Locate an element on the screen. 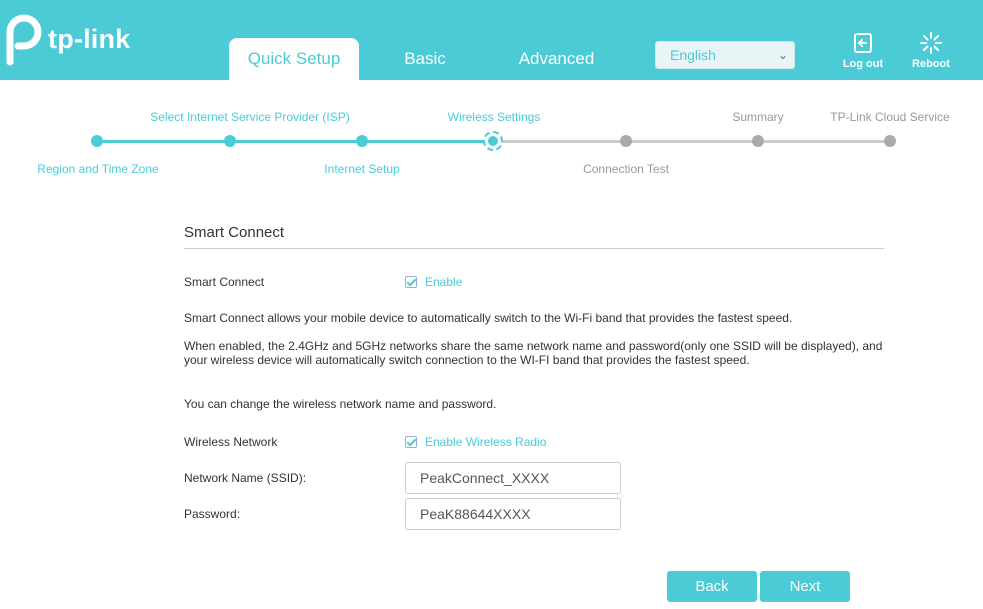 The image size is (983, 609). step-label-cloud-service: TP-Link Cloud Service is located at coordinates (890, 117).